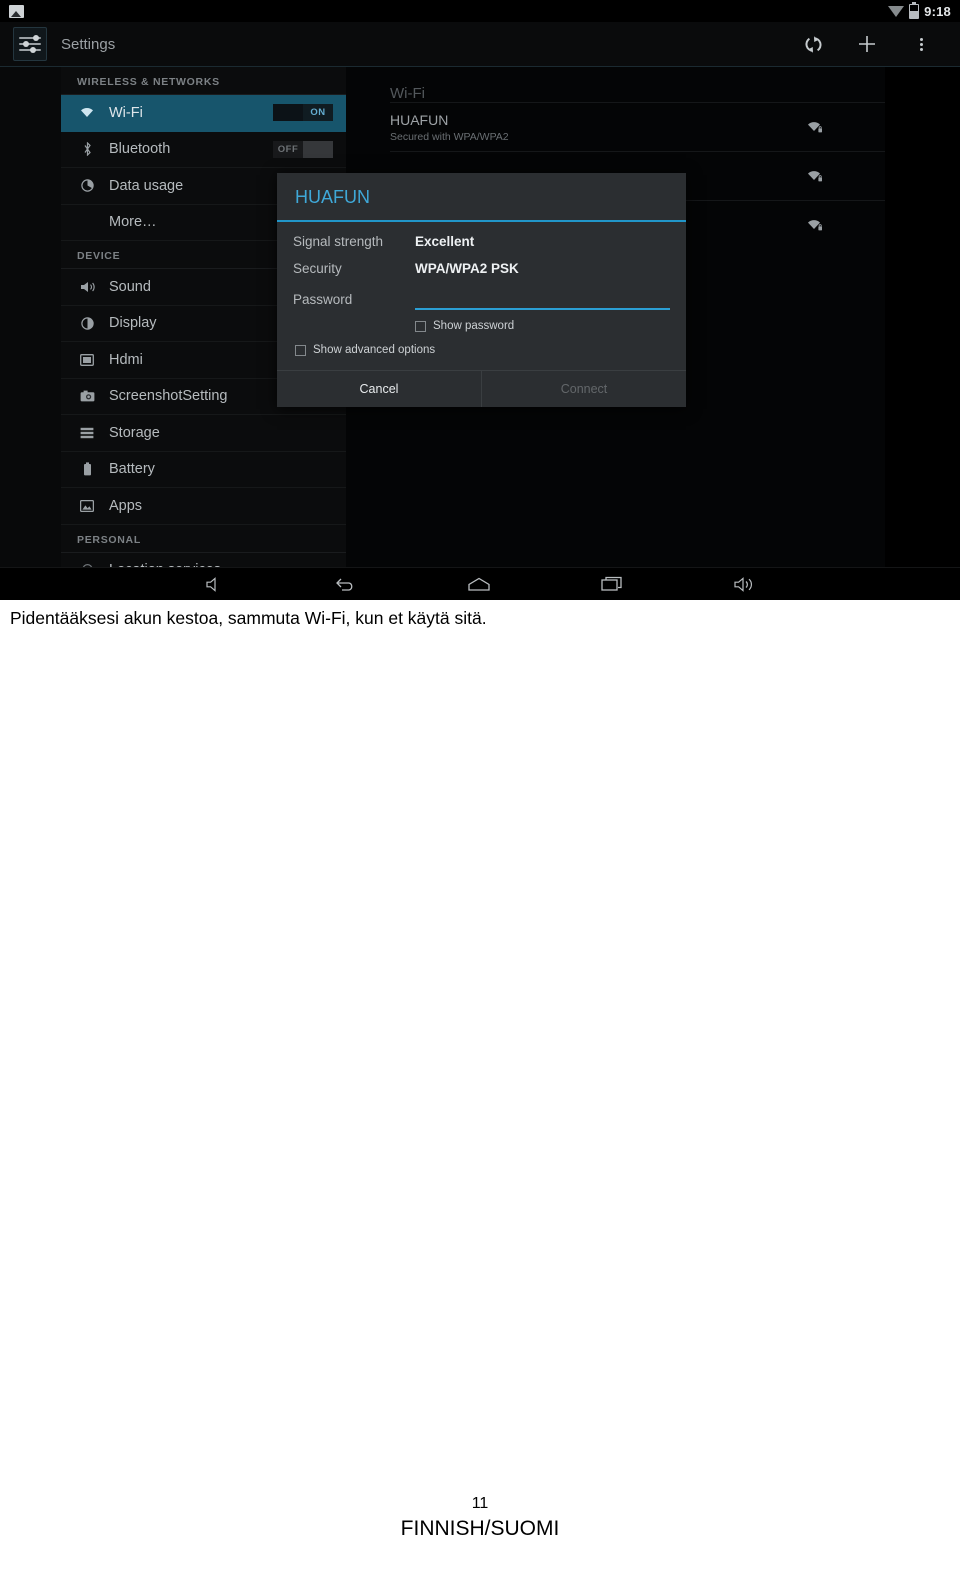 This screenshot has width=960, height=1569. Describe the element at coordinates (338, 241) in the screenshot. I see `signal-strength-label: Signal strength` at that location.